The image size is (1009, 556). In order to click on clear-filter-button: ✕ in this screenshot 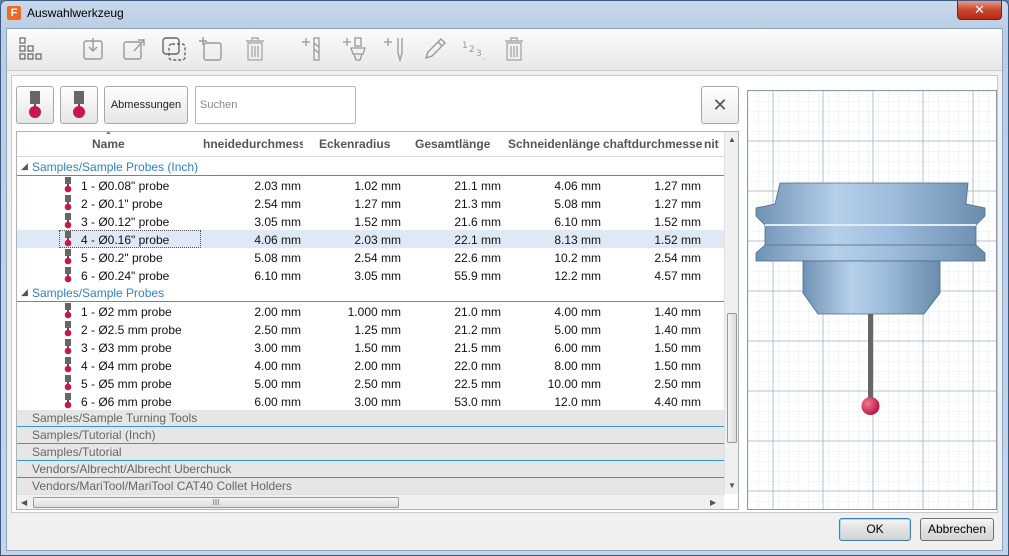, I will do `click(720, 105)`.